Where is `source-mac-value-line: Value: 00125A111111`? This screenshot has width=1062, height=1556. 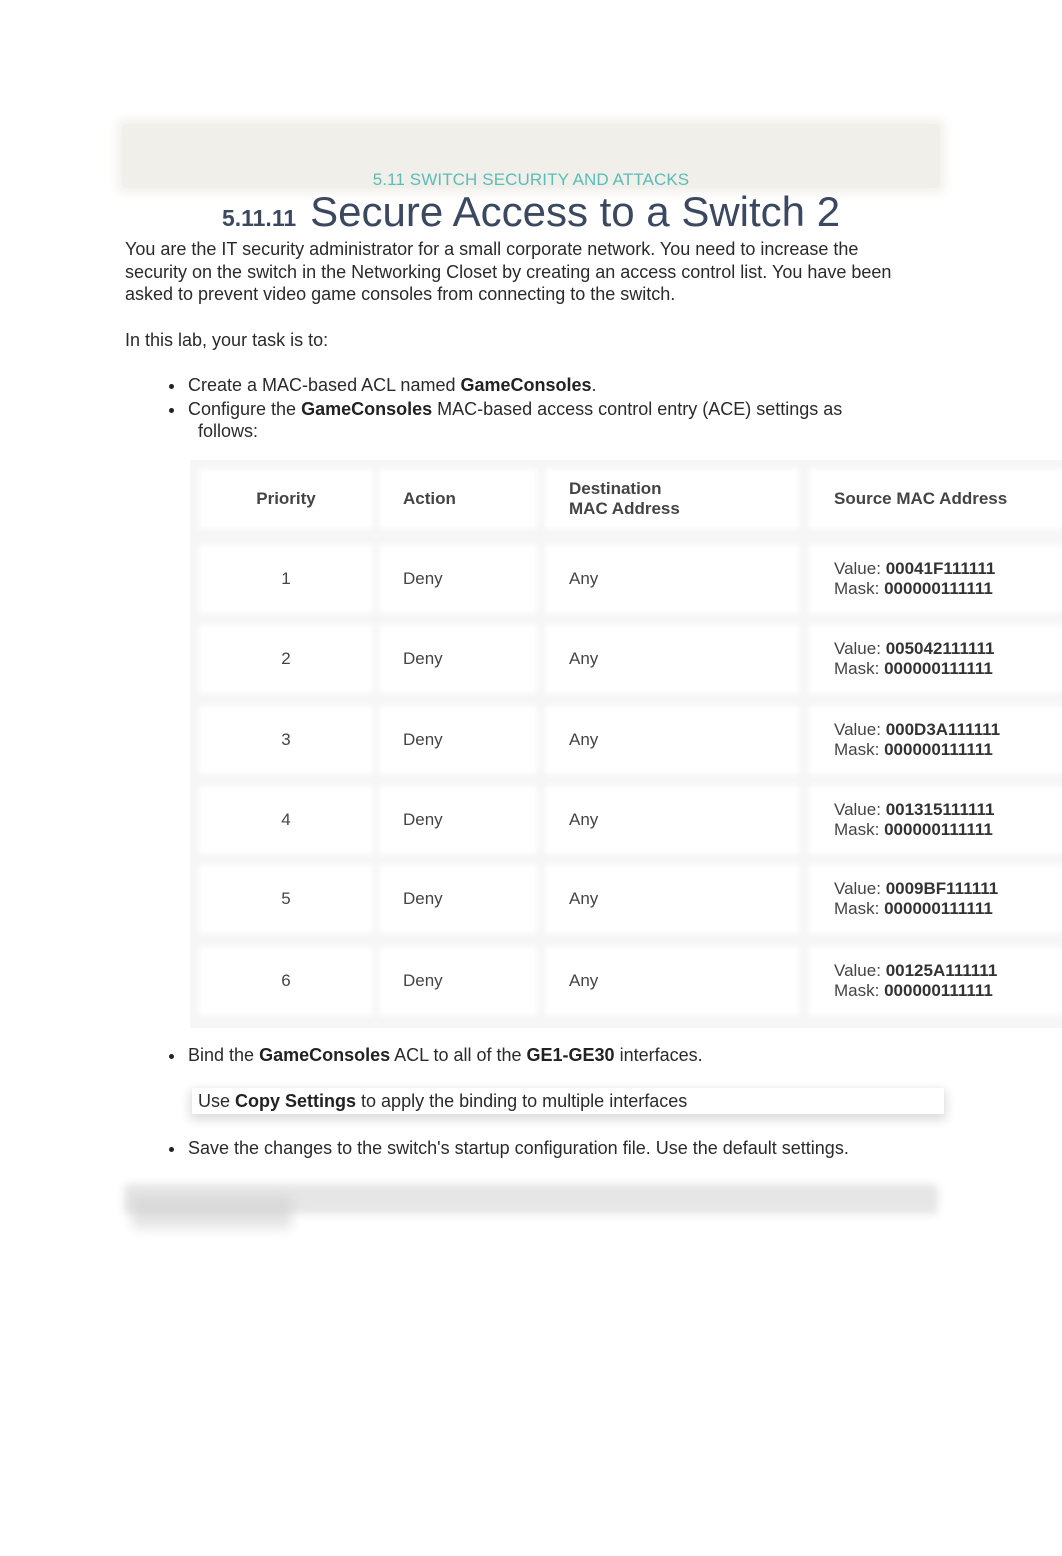
source-mac-value-line: Value: 00125A111111 is located at coordinates (915, 971).